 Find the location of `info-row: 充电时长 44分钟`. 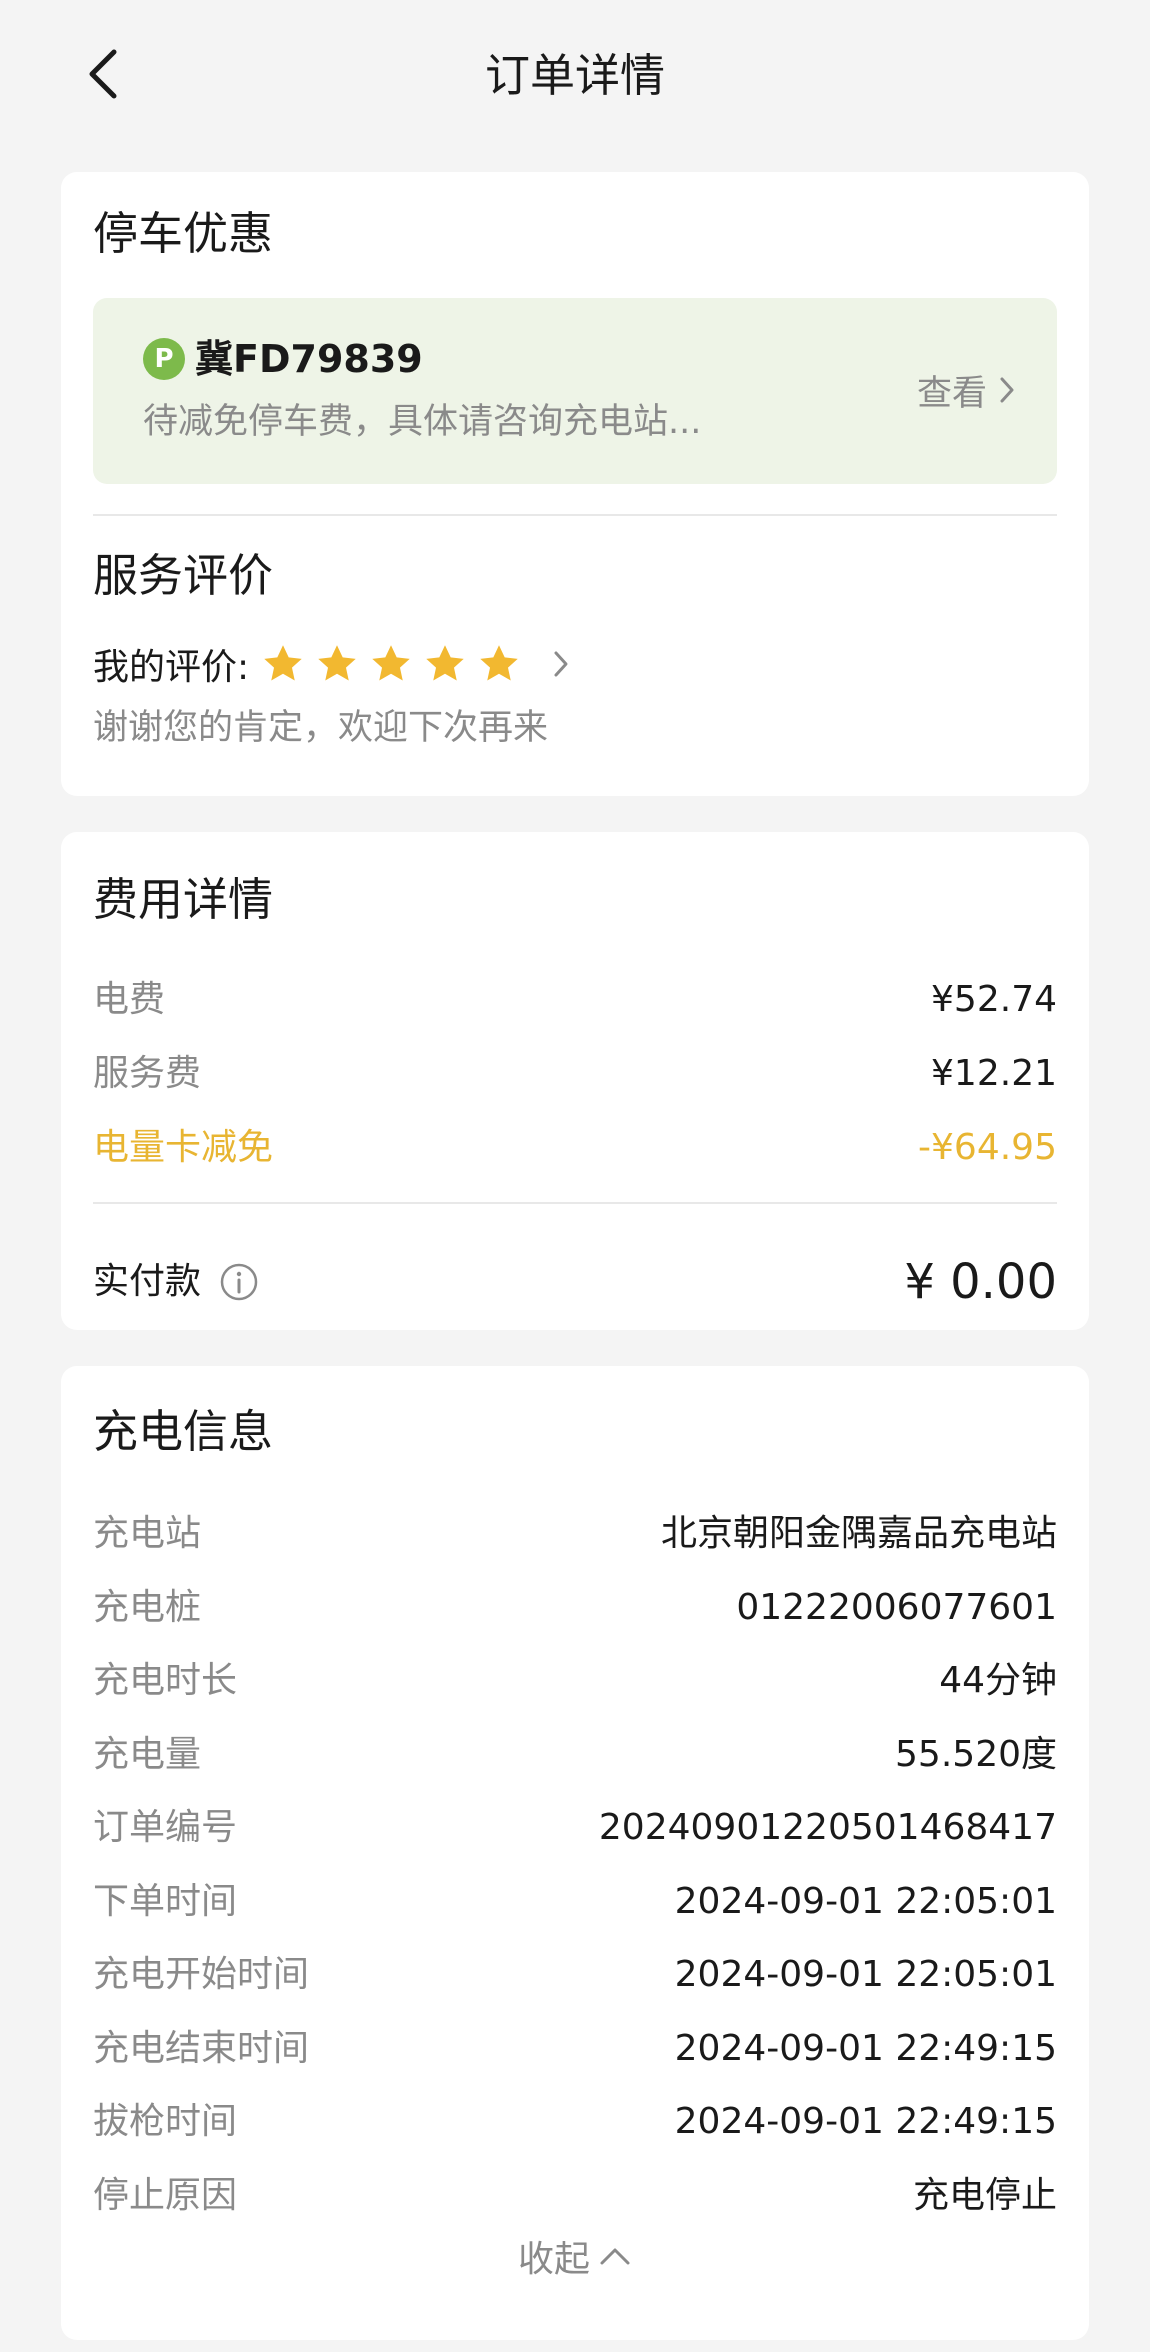

info-row: 充电时长 44分钟 is located at coordinates (575, 1681).